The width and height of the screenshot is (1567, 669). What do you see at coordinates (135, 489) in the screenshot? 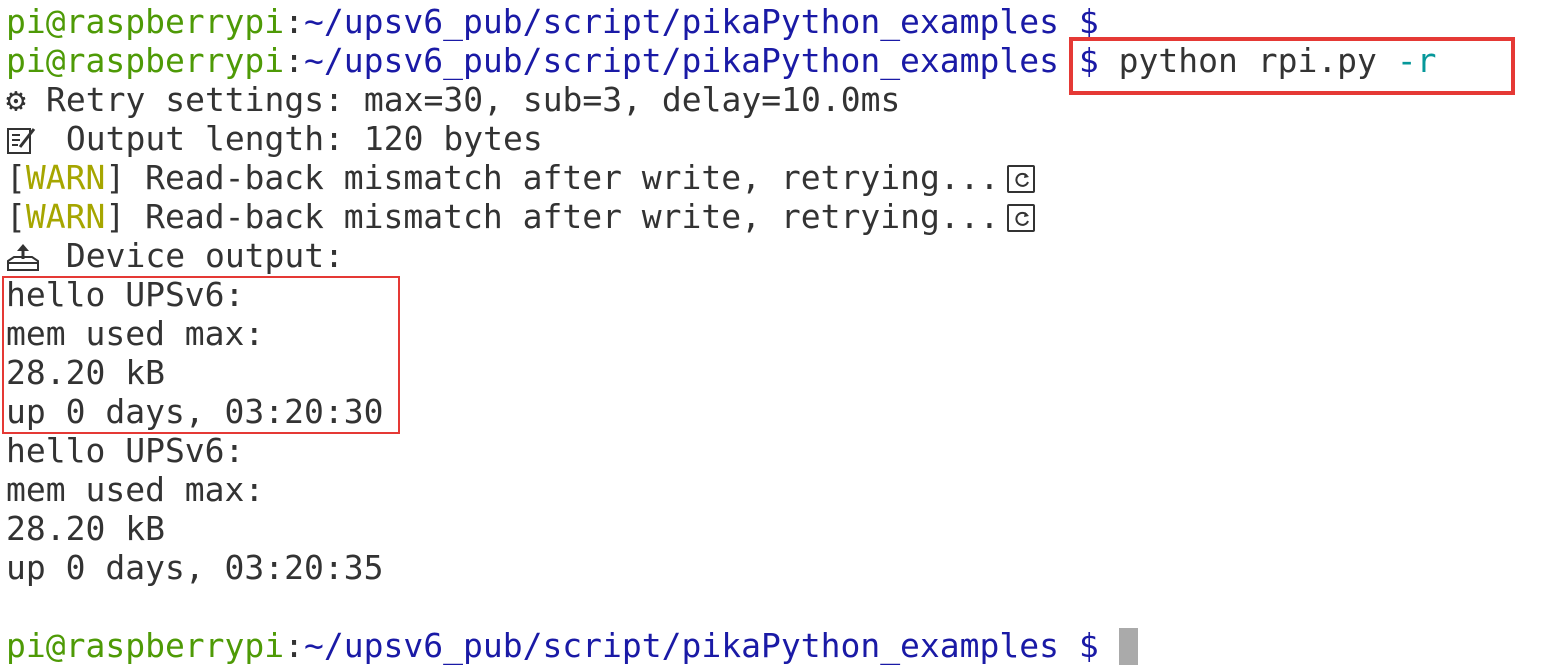
I see `output-mem-label: mem used max:` at bounding box center [135, 489].